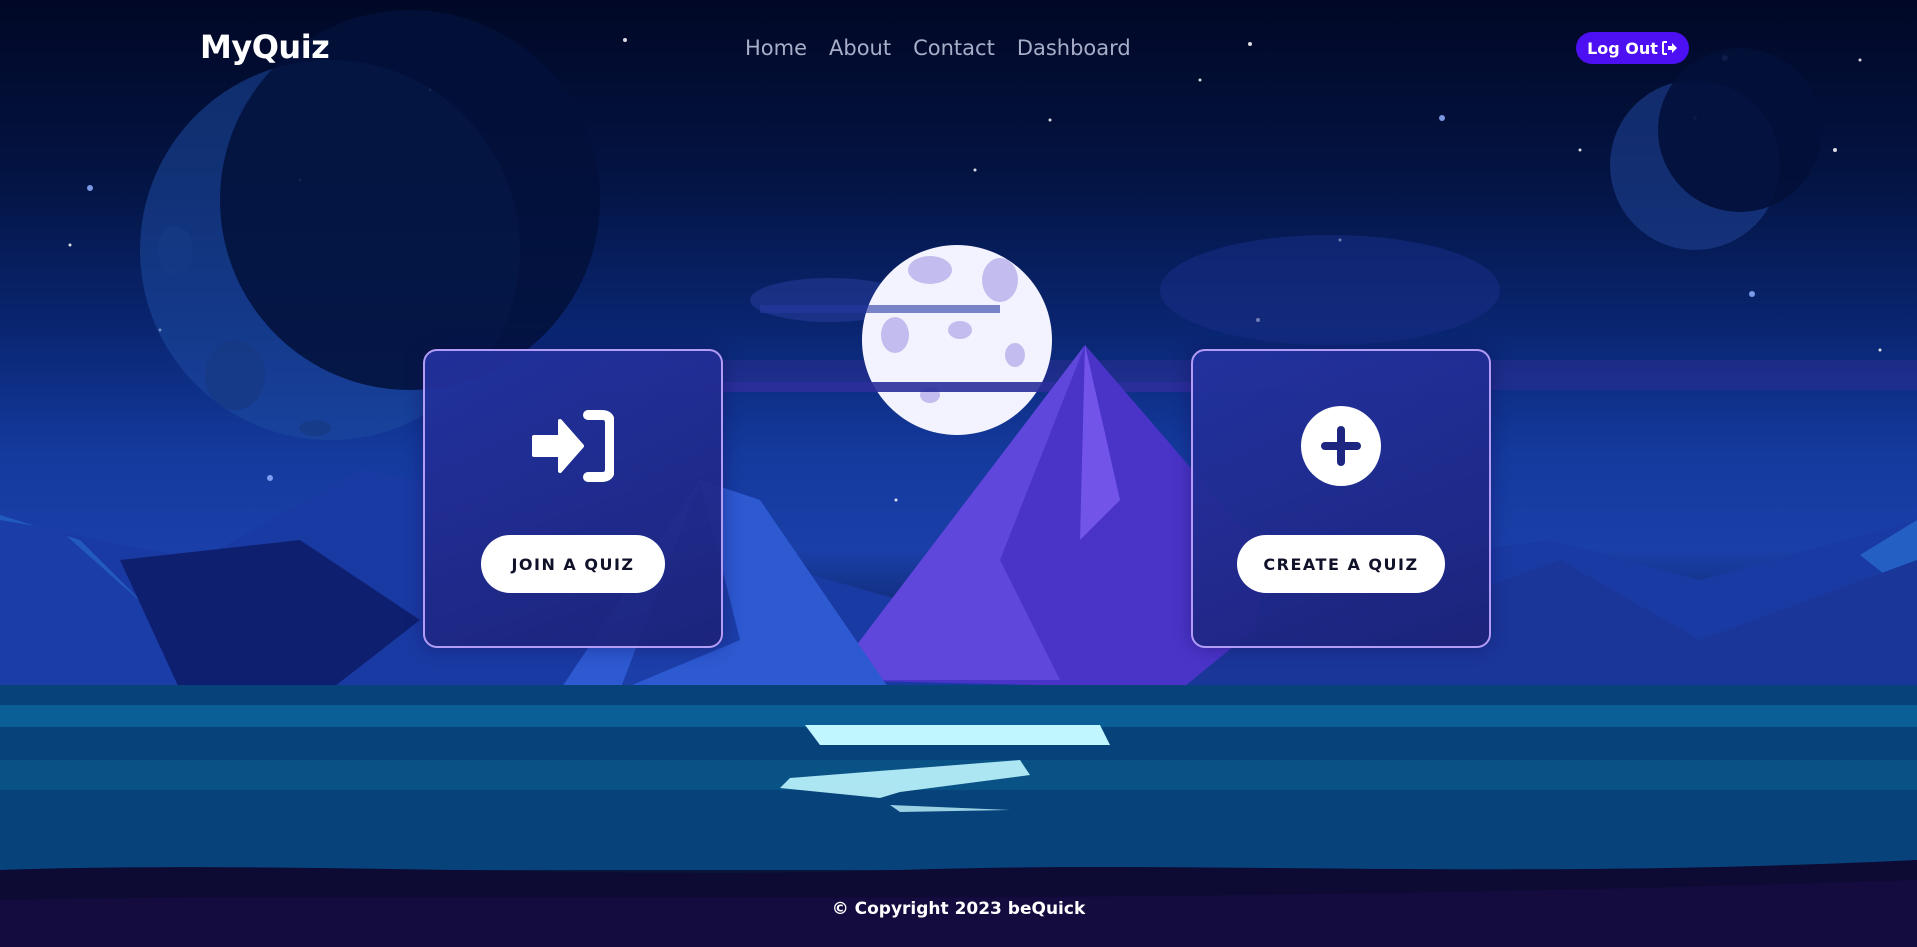  I want to click on plus-circle-icon, so click(1341, 446).